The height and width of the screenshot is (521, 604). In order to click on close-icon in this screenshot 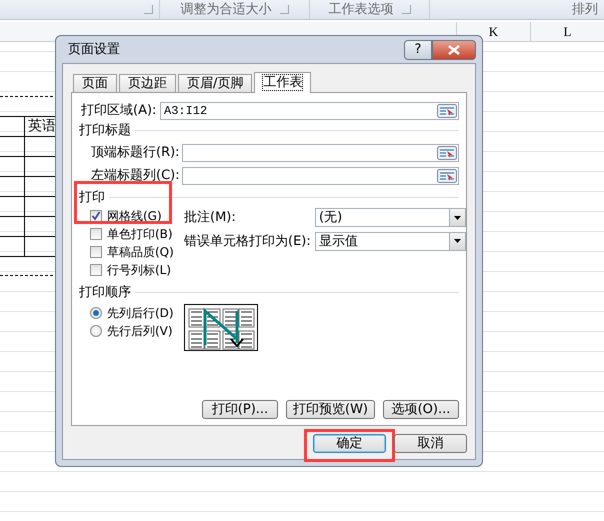, I will do `click(454, 49)`.